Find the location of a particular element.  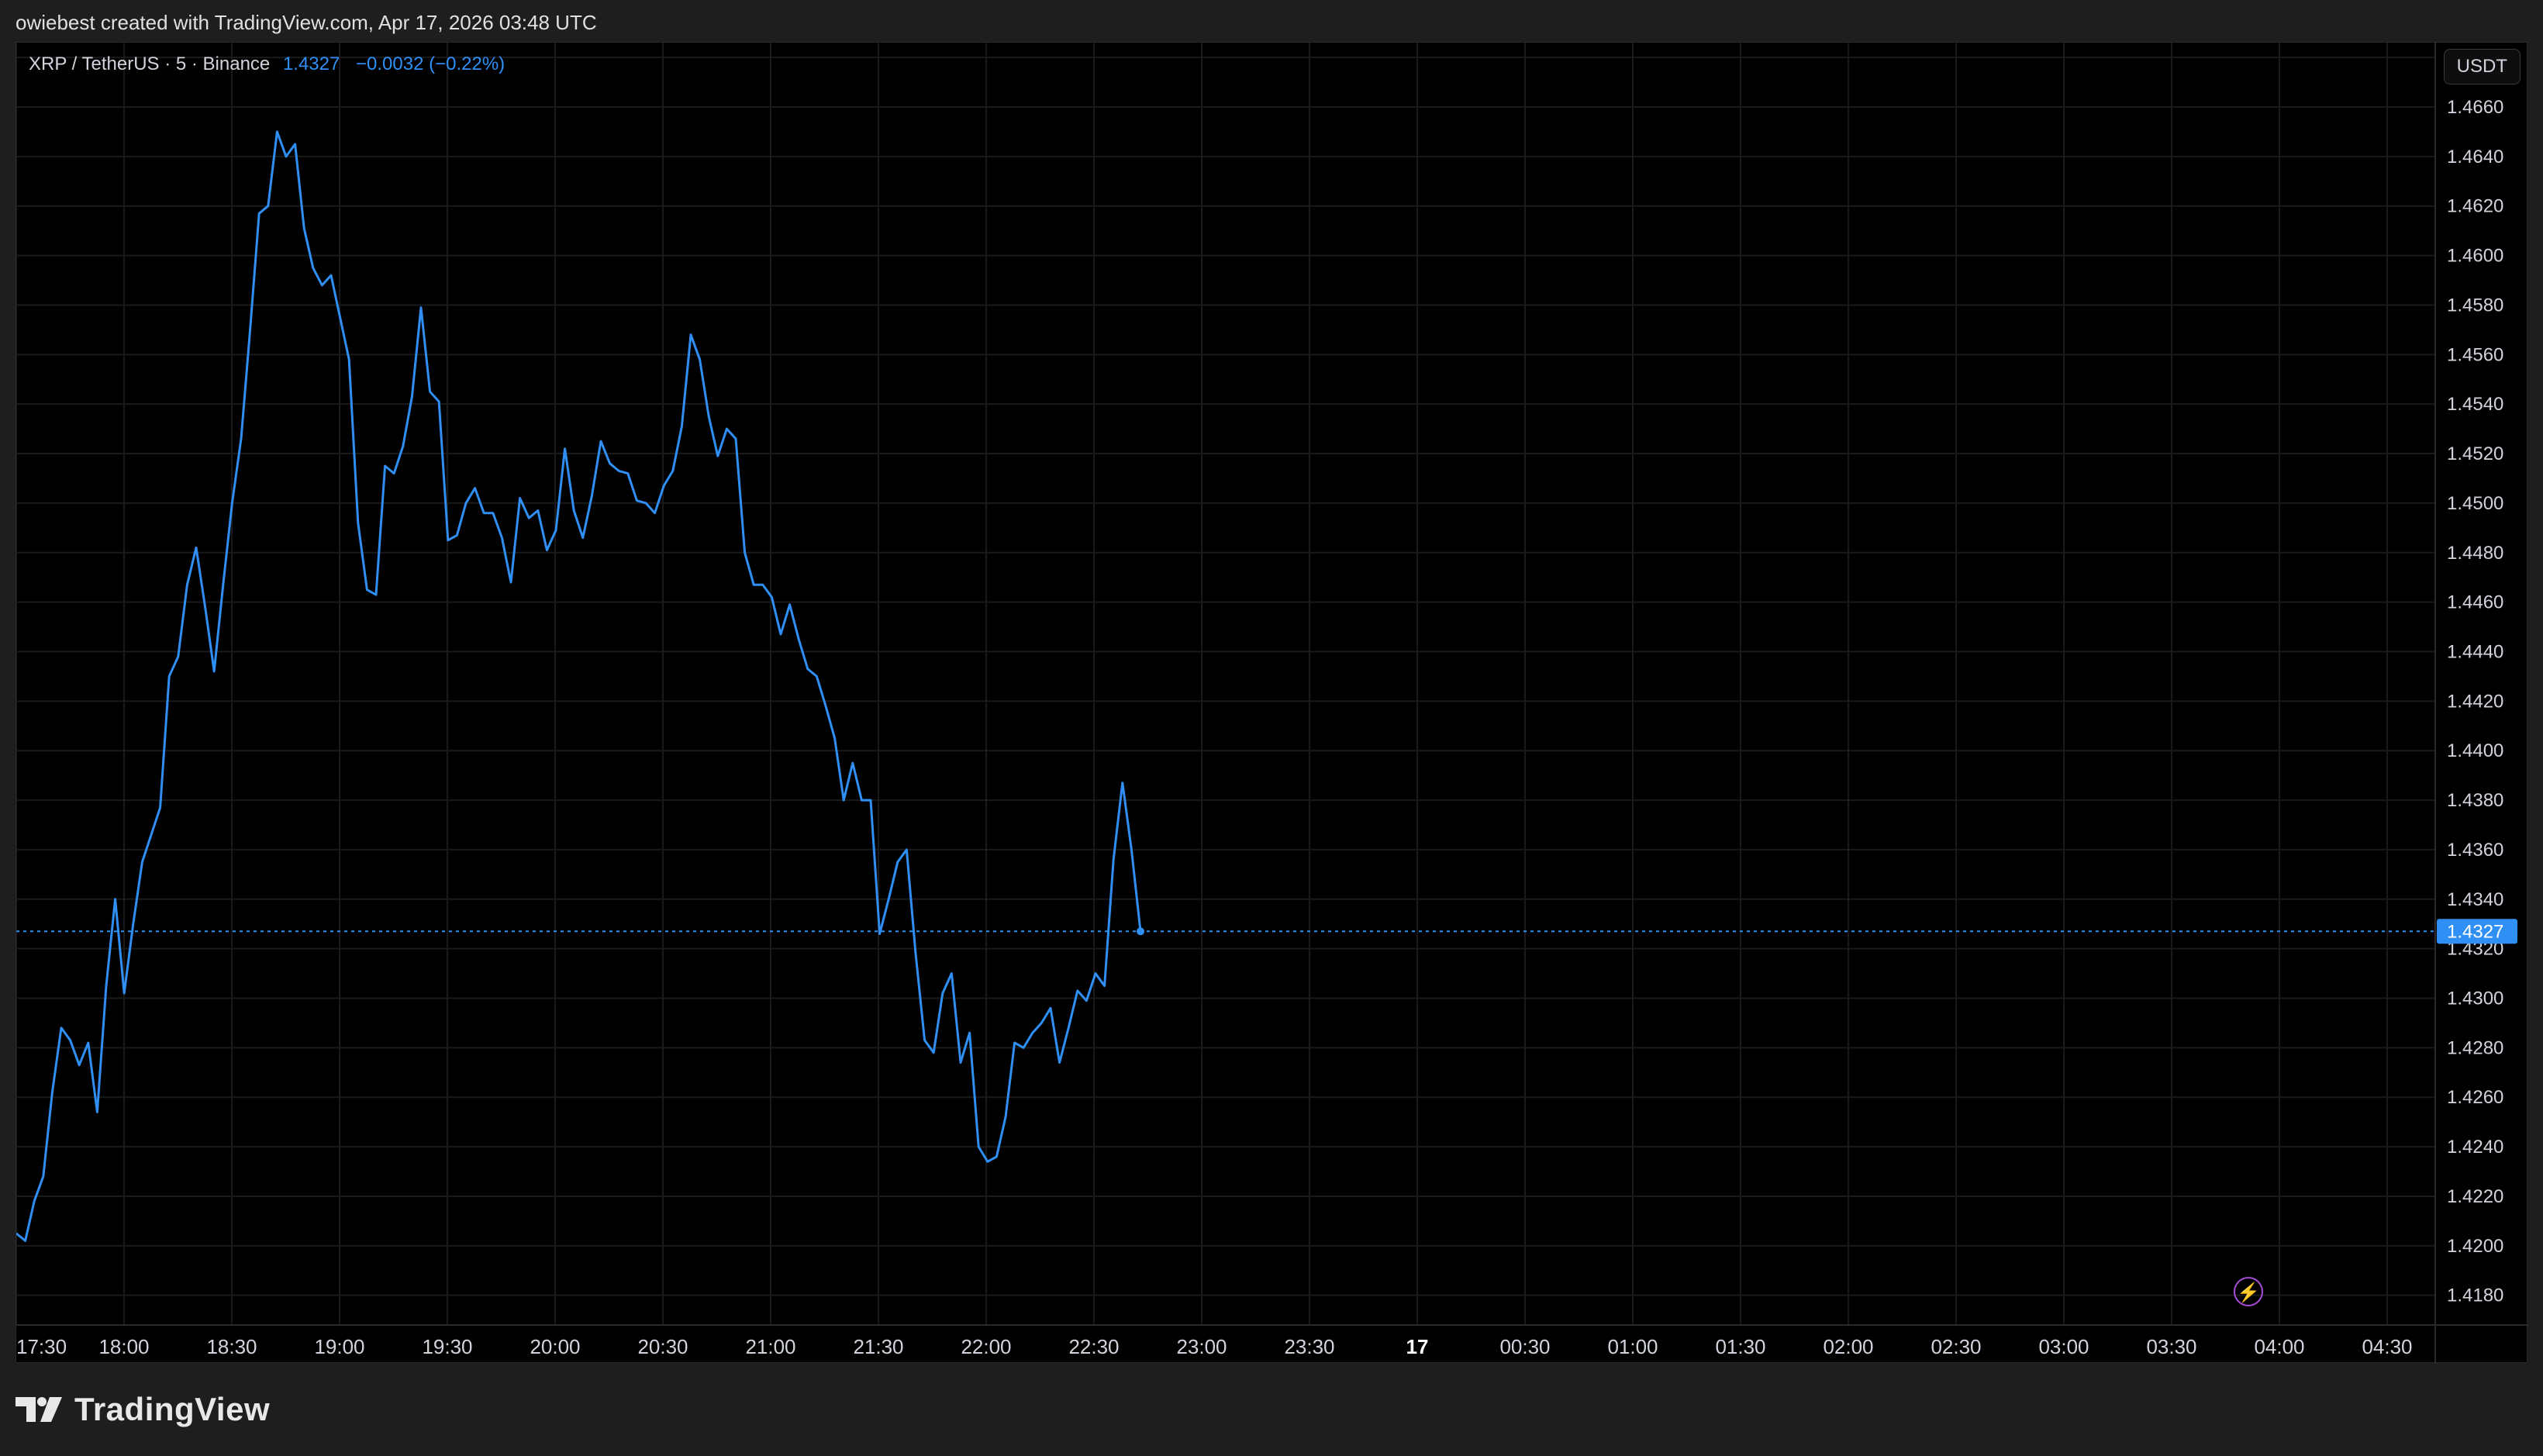

time-tick-label: 02:30 is located at coordinates (1956, 1346).